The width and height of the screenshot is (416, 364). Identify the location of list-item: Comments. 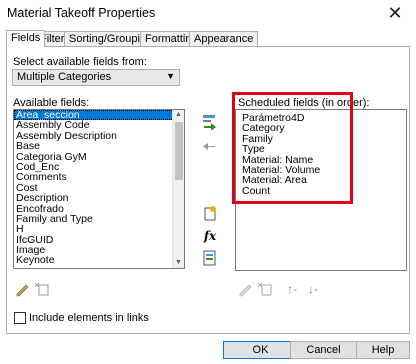
(99, 177).